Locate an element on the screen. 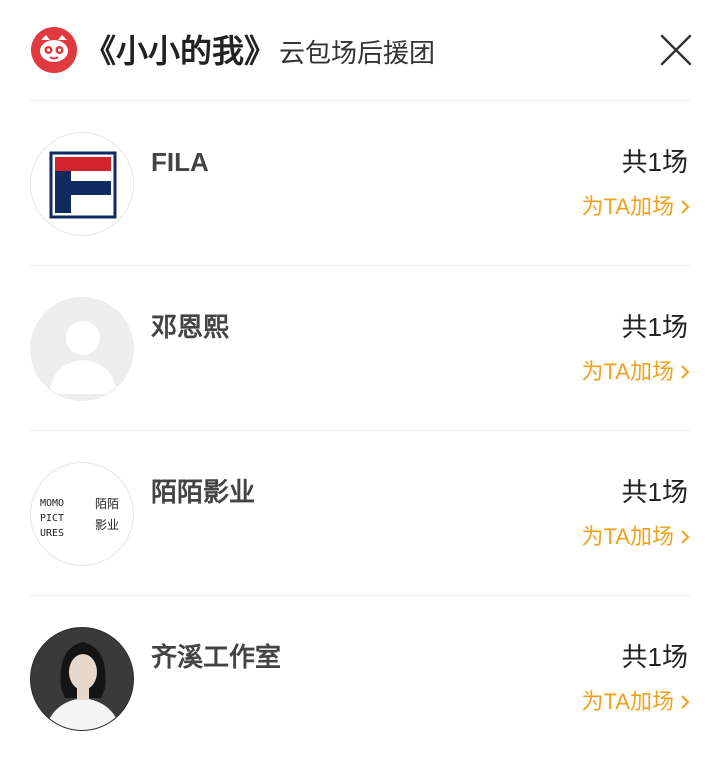 The width and height of the screenshot is (720, 760). item-name: 齐溪工作室 is located at coordinates (216, 657).